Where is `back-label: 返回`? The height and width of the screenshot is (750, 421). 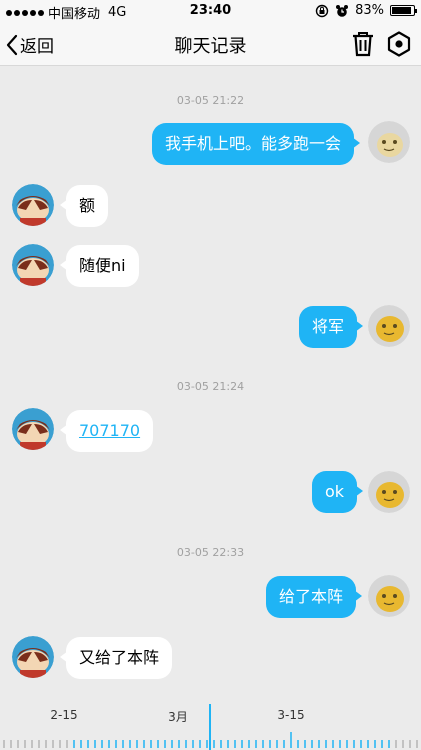 back-label: 返回 is located at coordinates (37, 47).